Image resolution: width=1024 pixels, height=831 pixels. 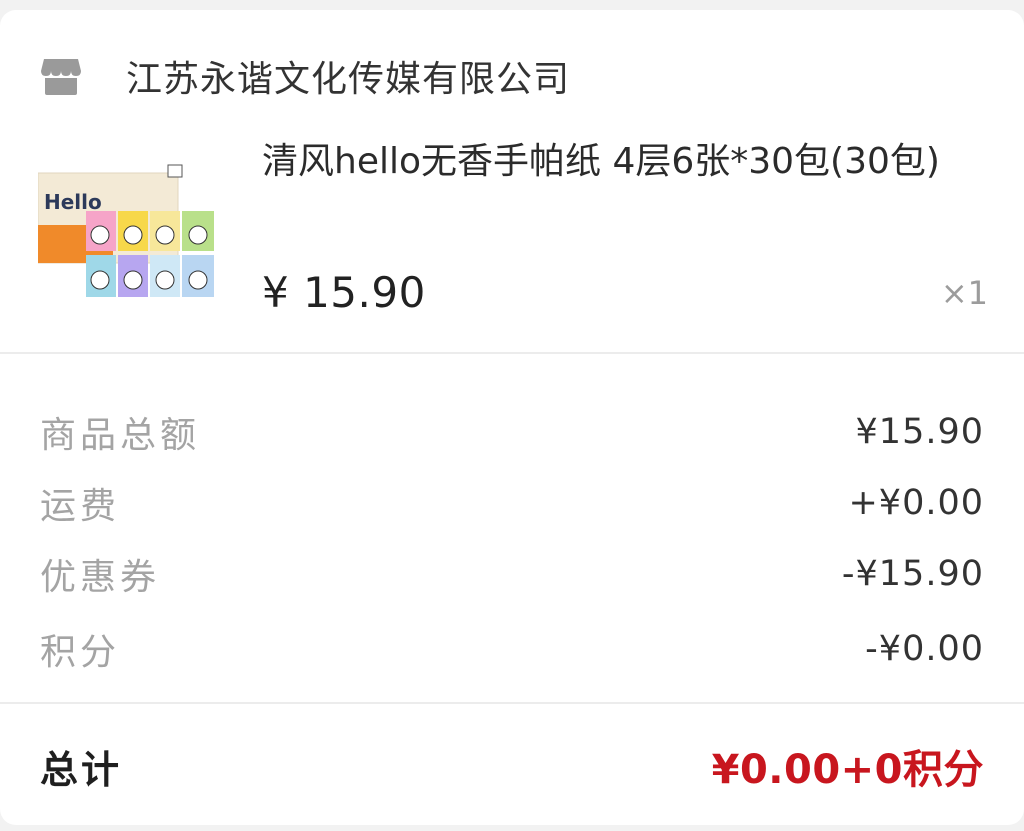 What do you see at coordinates (61, 77) in the screenshot?
I see `store-icon` at bounding box center [61, 77].